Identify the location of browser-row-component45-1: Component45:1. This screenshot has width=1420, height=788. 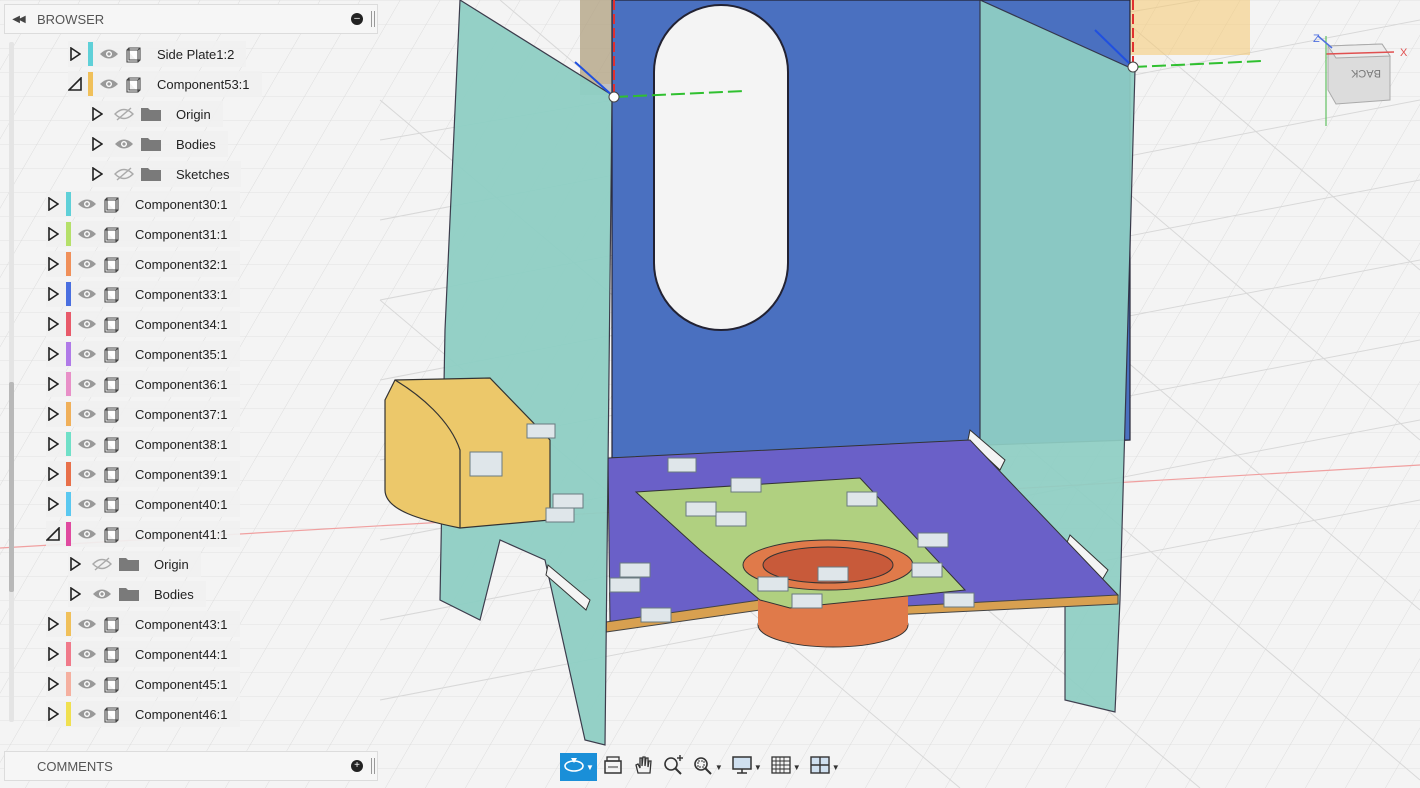
(143, 684).